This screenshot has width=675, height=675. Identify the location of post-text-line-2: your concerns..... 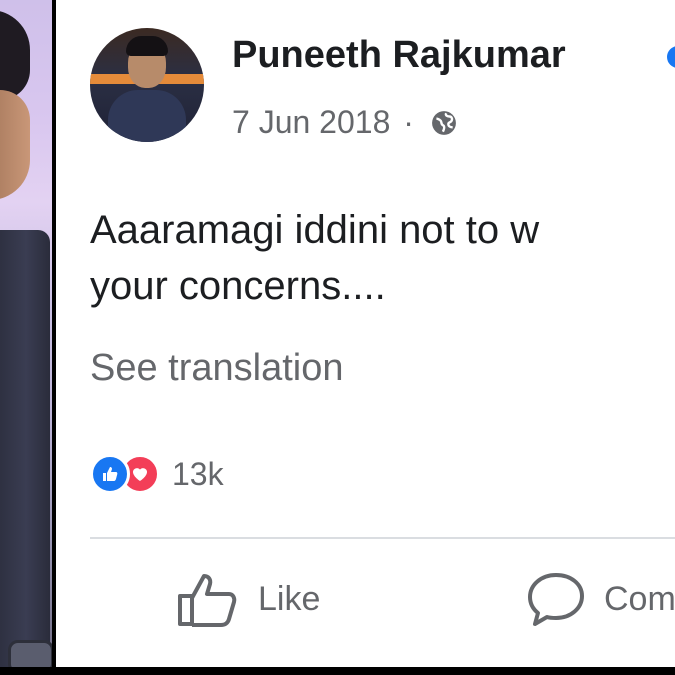
(238, 286).